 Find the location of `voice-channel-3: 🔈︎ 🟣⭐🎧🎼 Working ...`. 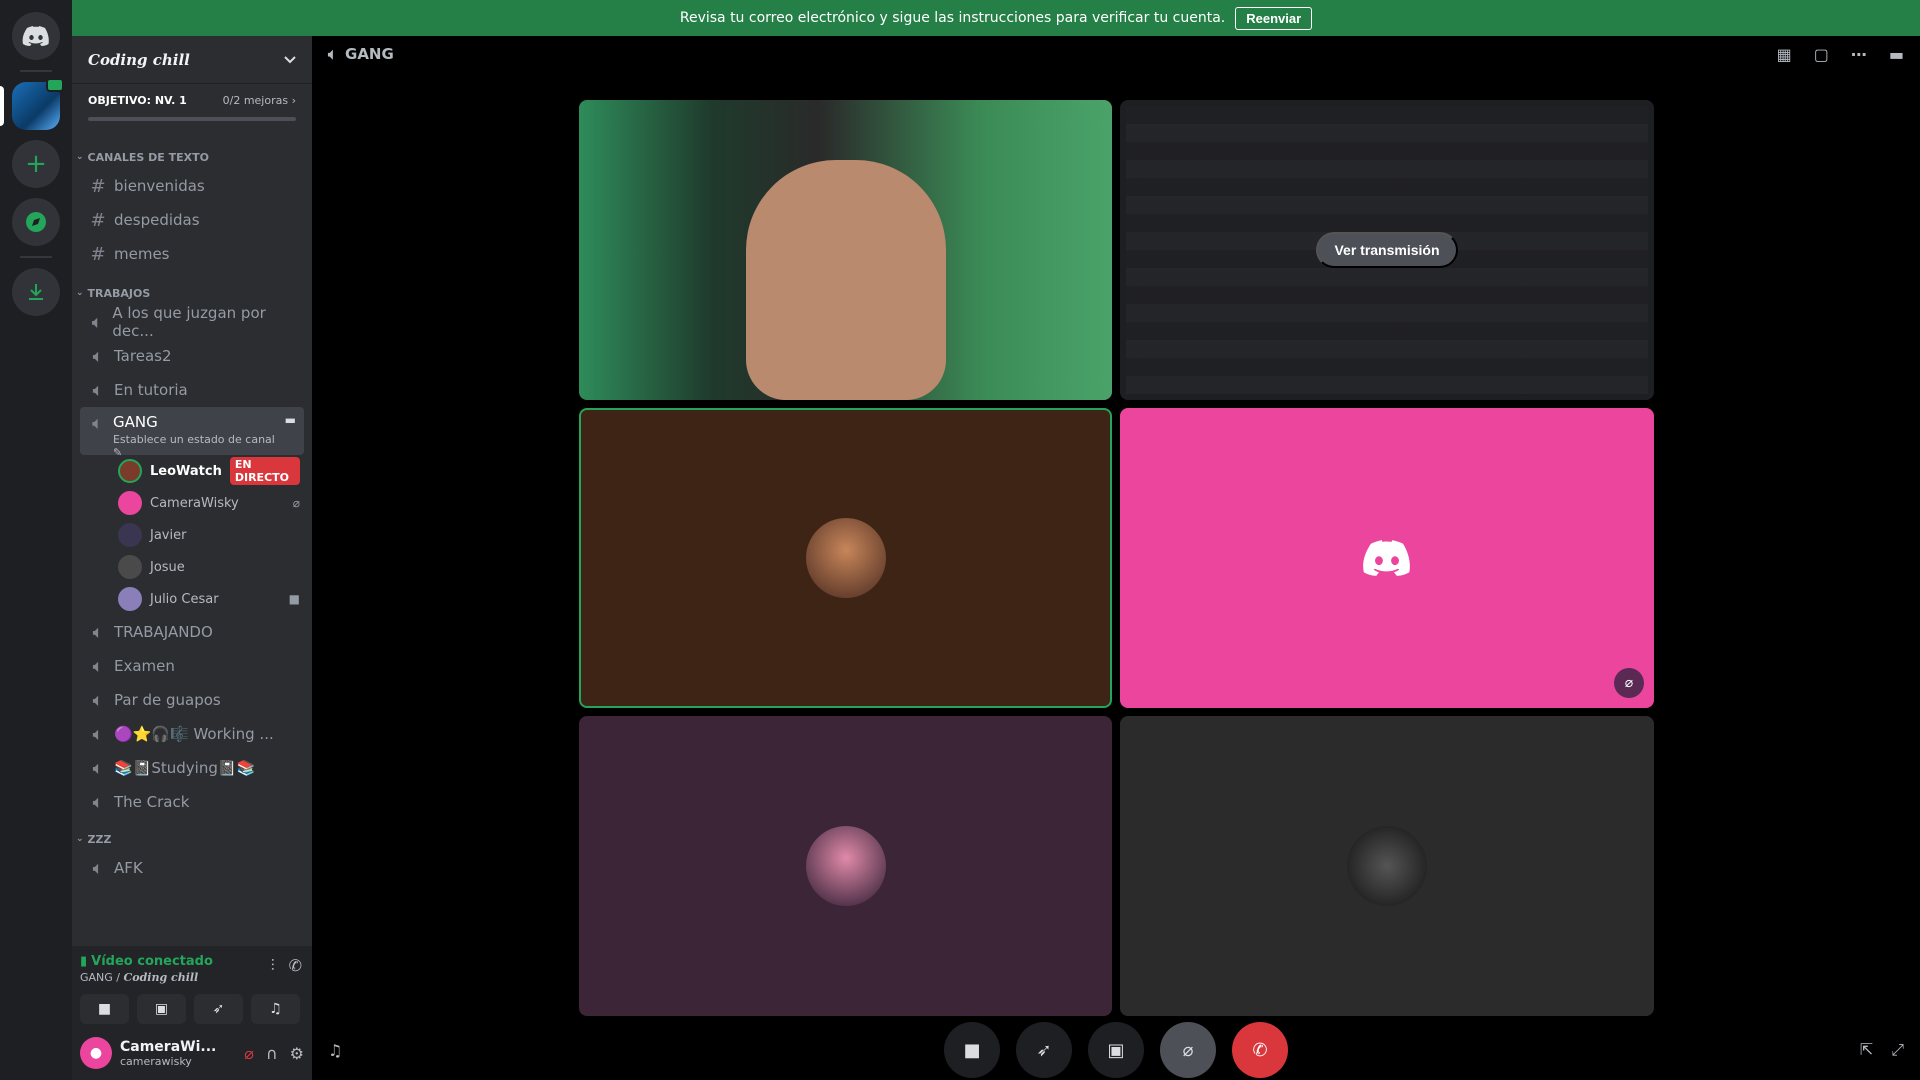

voice-channel-3: 🔈︎ 🟣⭐🎧🎼 Working ... is located at coordinates (192, 734).